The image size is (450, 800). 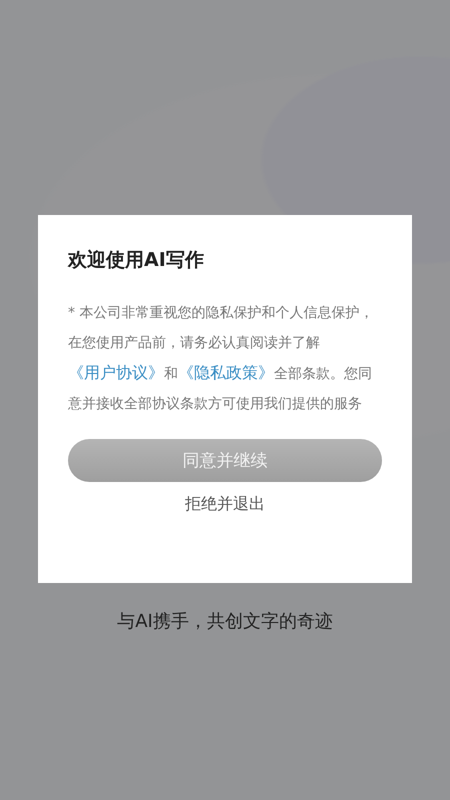 I want to click on tagline: 与AI携手，共创文字的奇迹, so click(x=225, y=622).